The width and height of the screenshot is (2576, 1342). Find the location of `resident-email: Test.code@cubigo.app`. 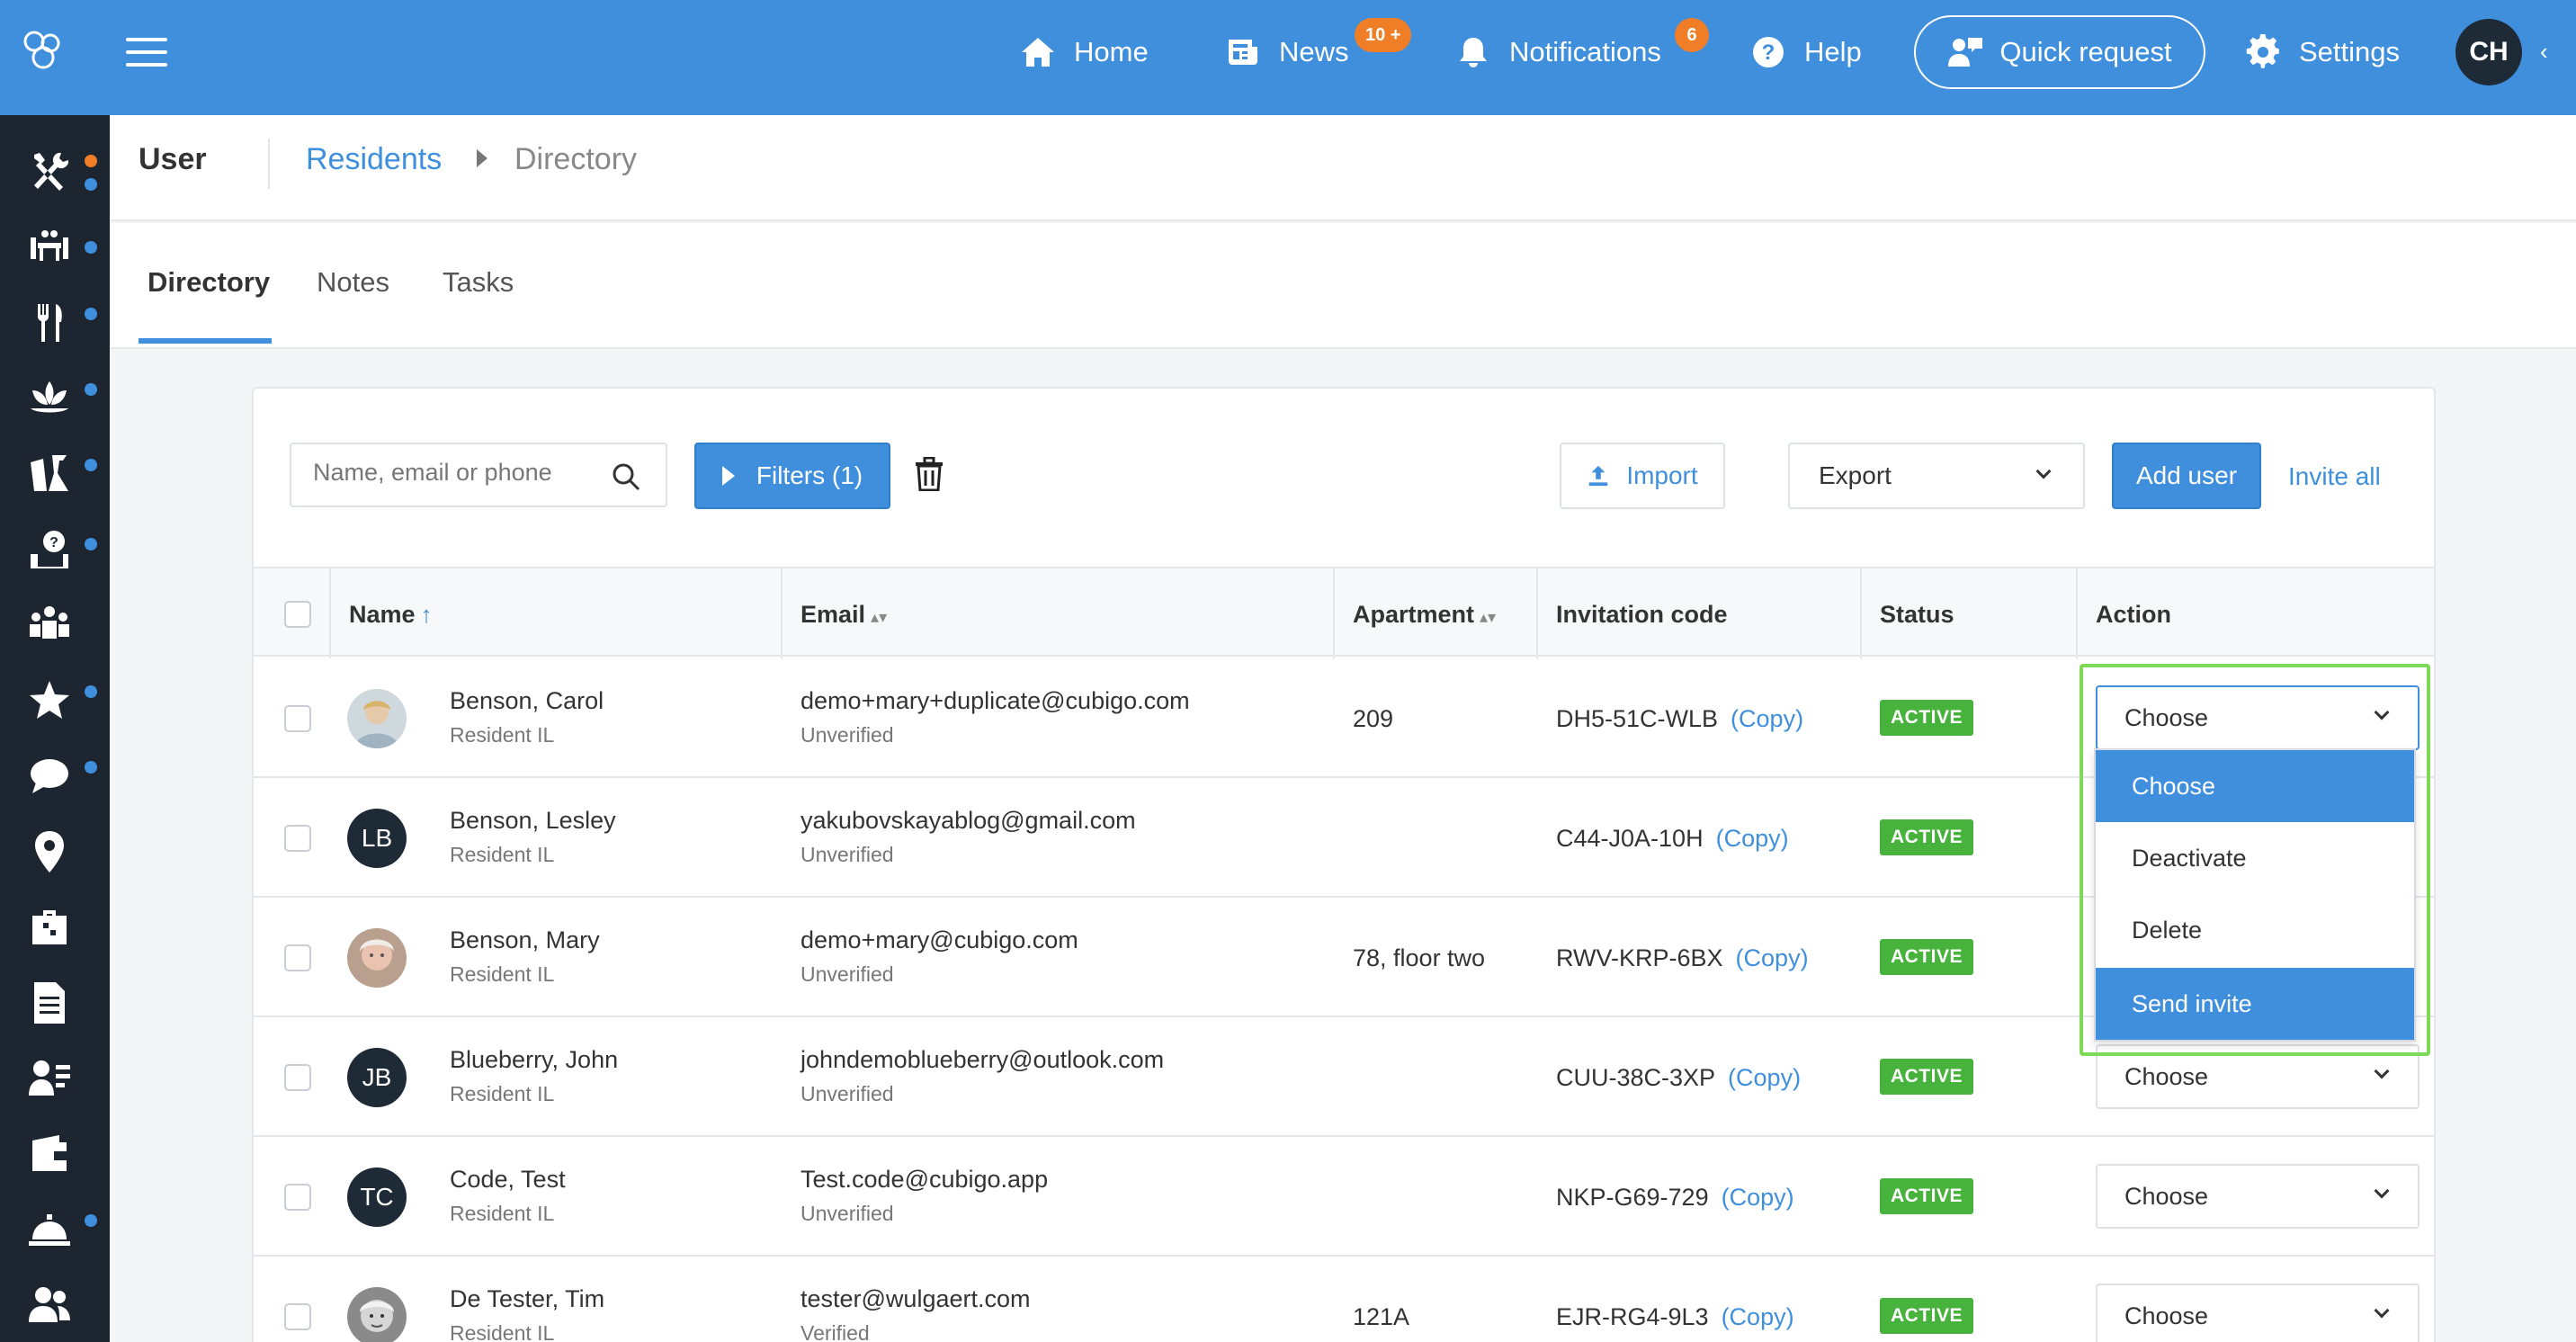

resident-email: Test.code@cubigo.app is located at coordinates (925, 1179).